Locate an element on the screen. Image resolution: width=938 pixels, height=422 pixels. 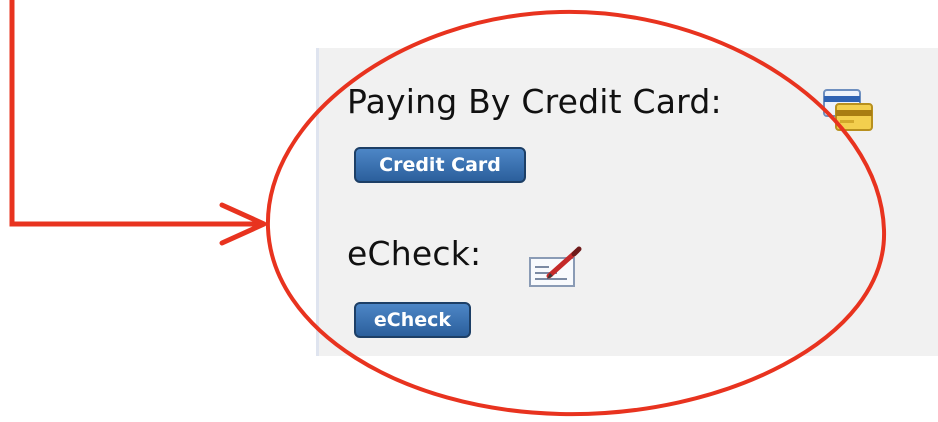
echeck-section-label: eCheck: is located at coordinates (414, 253).